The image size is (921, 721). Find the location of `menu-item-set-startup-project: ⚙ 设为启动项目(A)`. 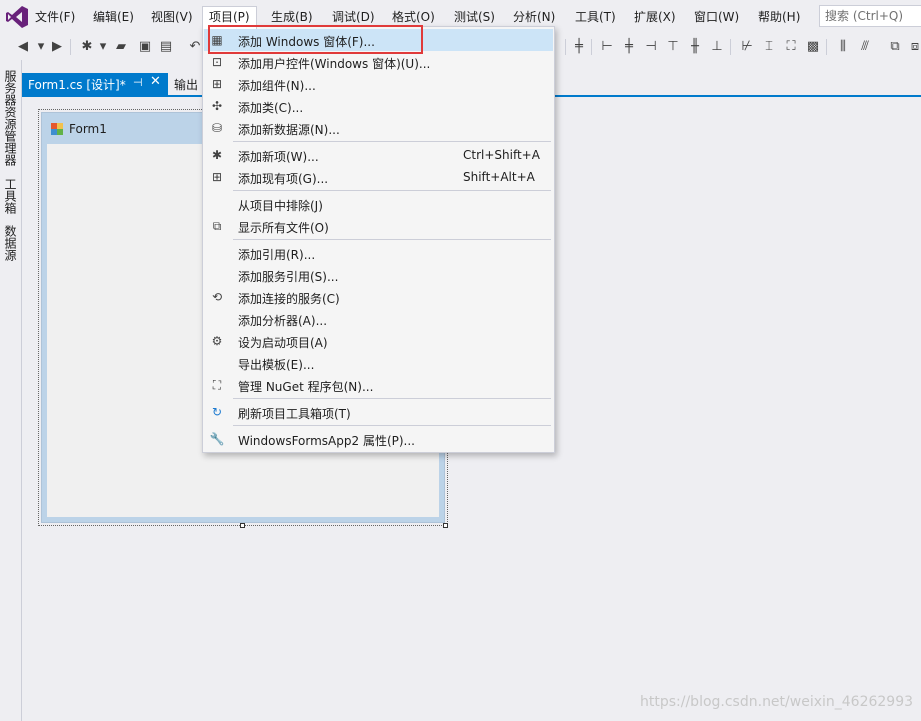

menu-item-set-startup-project: ⚙ 设为启动项目(A) is located at coordinates (378, 341).